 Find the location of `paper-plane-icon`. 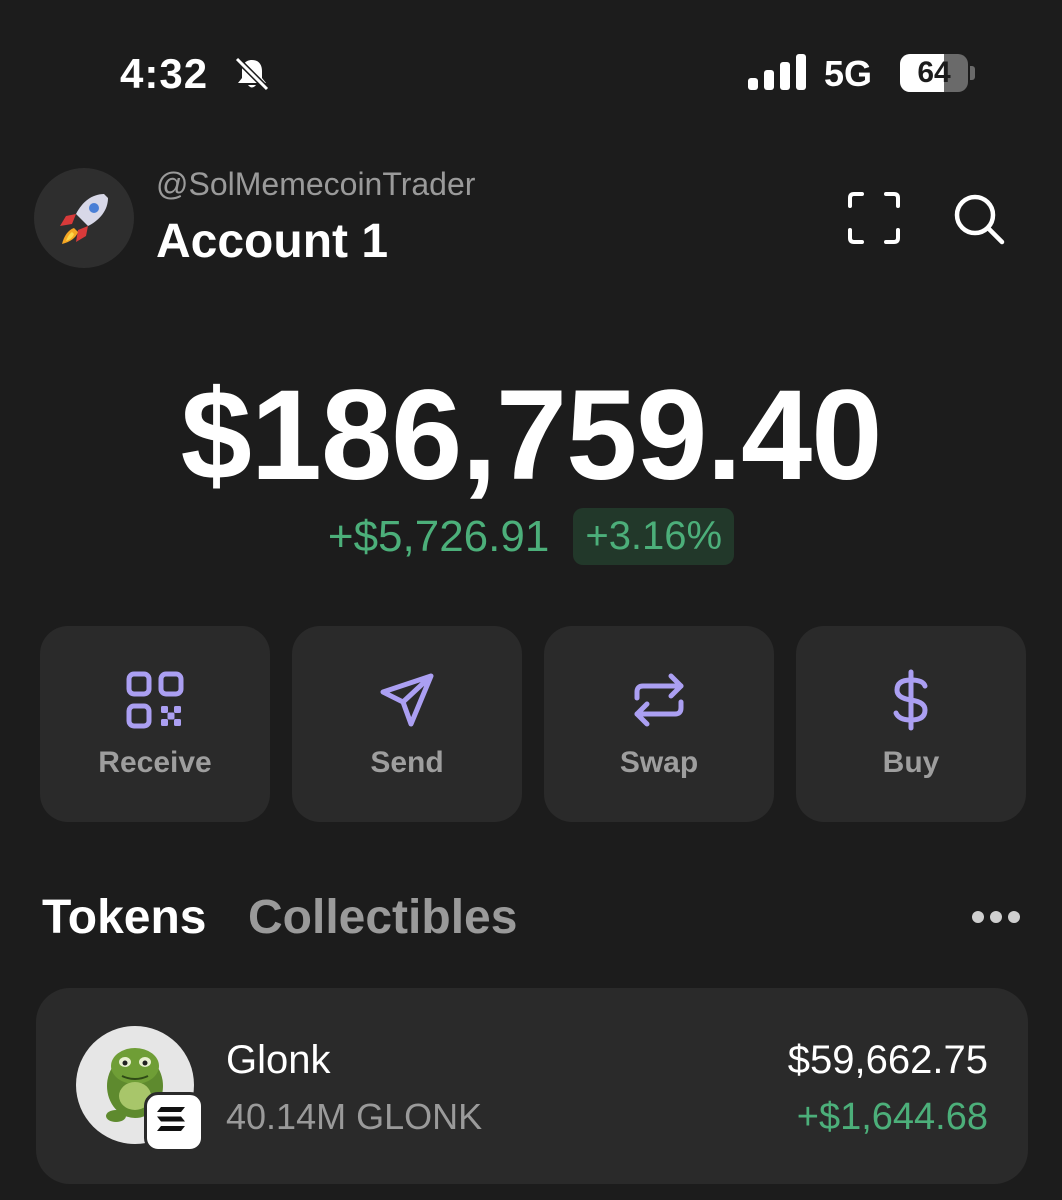

paper-plane-icon is located at coordinates (407, 700).